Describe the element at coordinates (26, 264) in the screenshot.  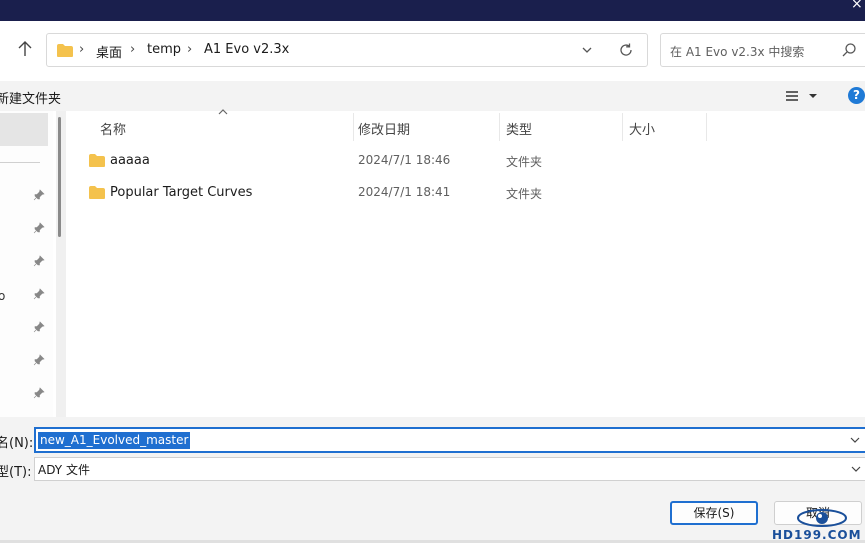
I see `navigation-pane: o` at that location.